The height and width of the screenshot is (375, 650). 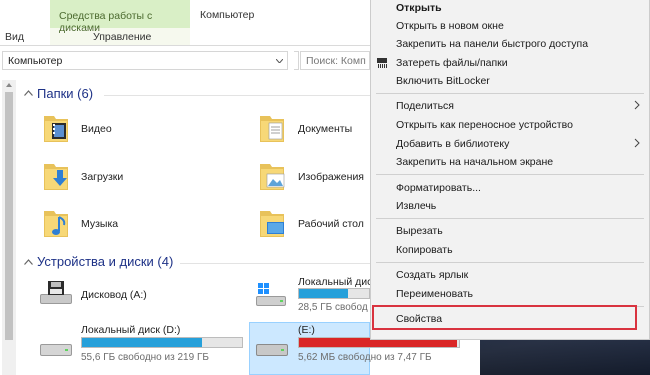 I want to click on menu-item-share: Поделиться, so click(x=425, y=106).